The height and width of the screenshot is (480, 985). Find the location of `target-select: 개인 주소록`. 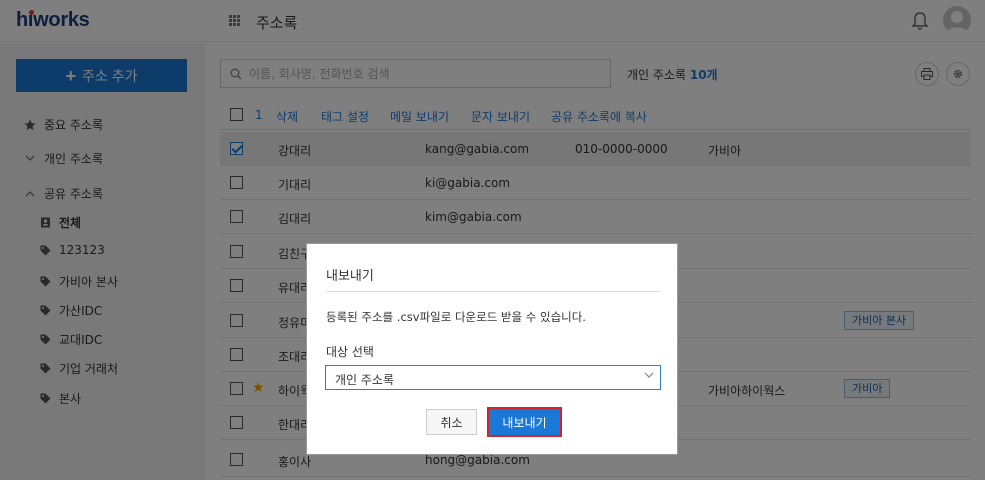

target-select: 개인 주소록 is located at coordinates (493, 377).